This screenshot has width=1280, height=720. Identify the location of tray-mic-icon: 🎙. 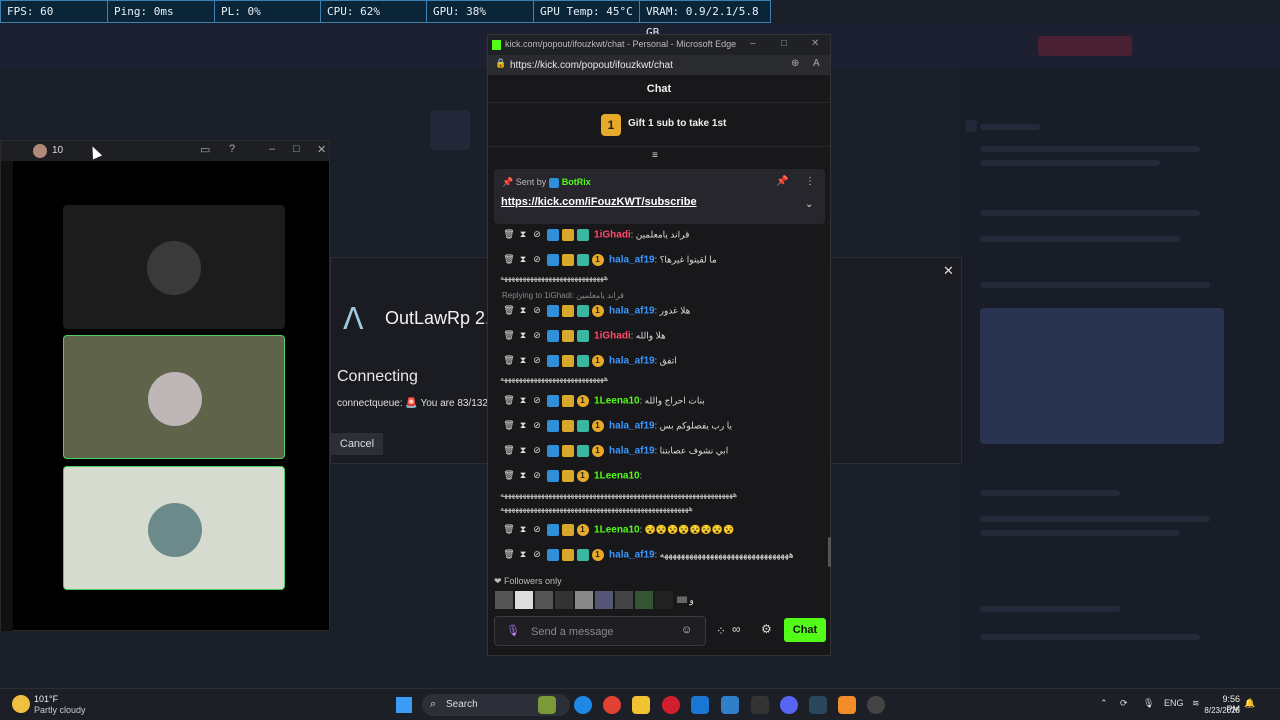
(1148, 703).